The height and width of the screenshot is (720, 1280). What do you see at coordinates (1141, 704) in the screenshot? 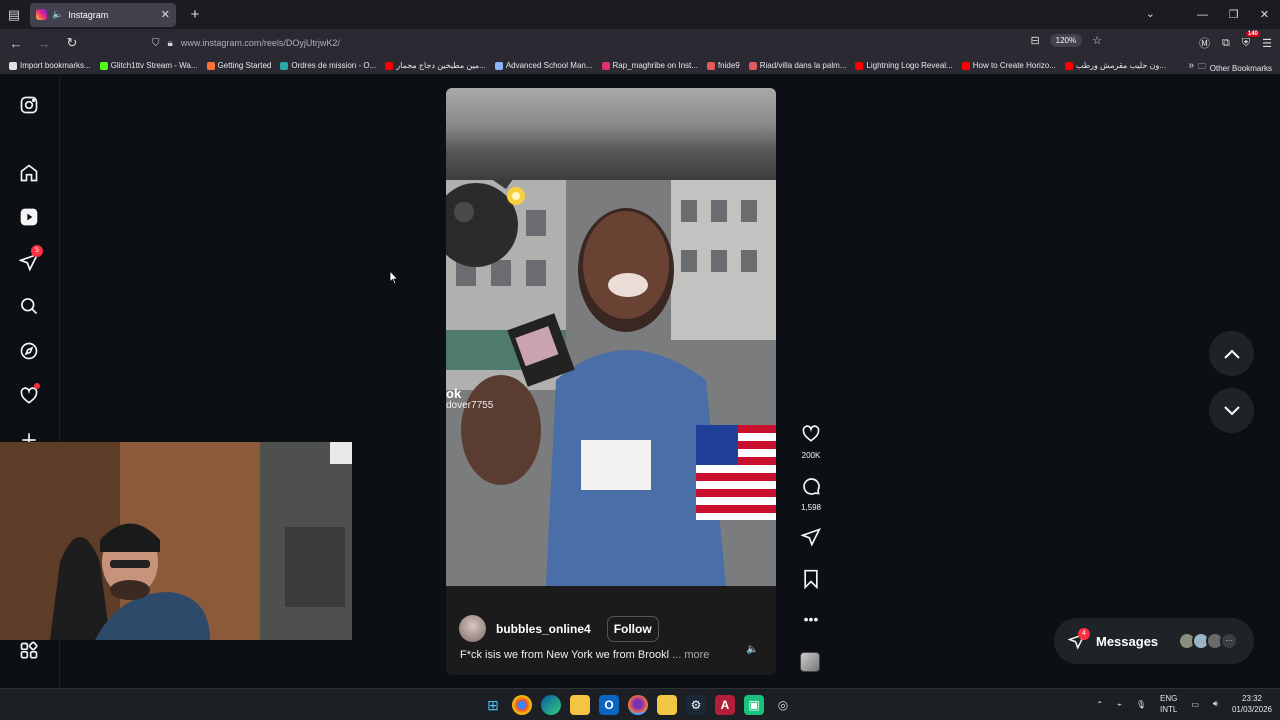
I see `microphone-icon: 🎙︎` at bounding box center [1141, 704].